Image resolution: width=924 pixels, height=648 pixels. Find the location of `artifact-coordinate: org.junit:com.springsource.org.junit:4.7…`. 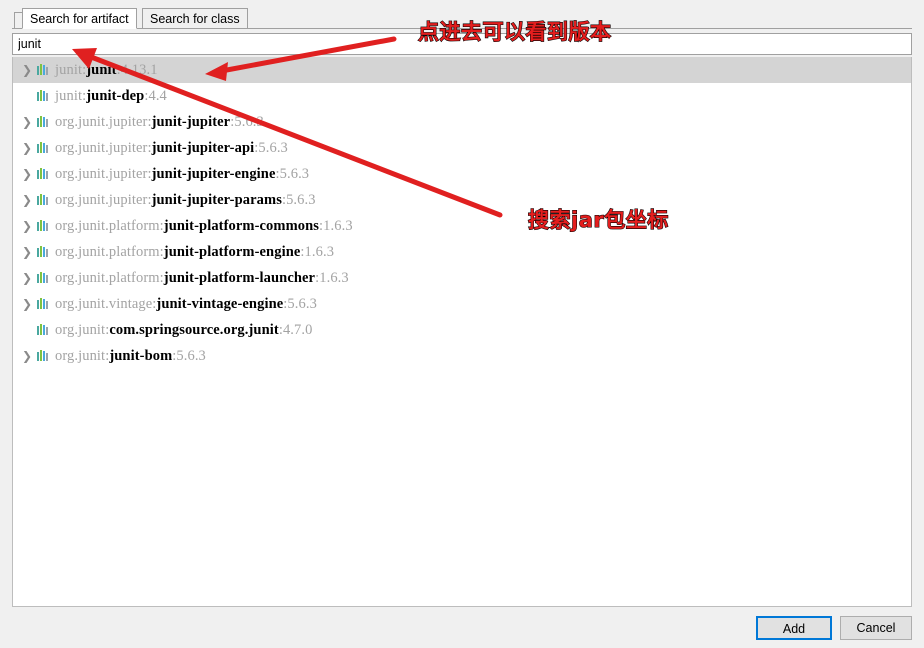

artifact-coordinate: org.junit:com.springsource.org.junit:4.7… is located at coordinates (183, 330).